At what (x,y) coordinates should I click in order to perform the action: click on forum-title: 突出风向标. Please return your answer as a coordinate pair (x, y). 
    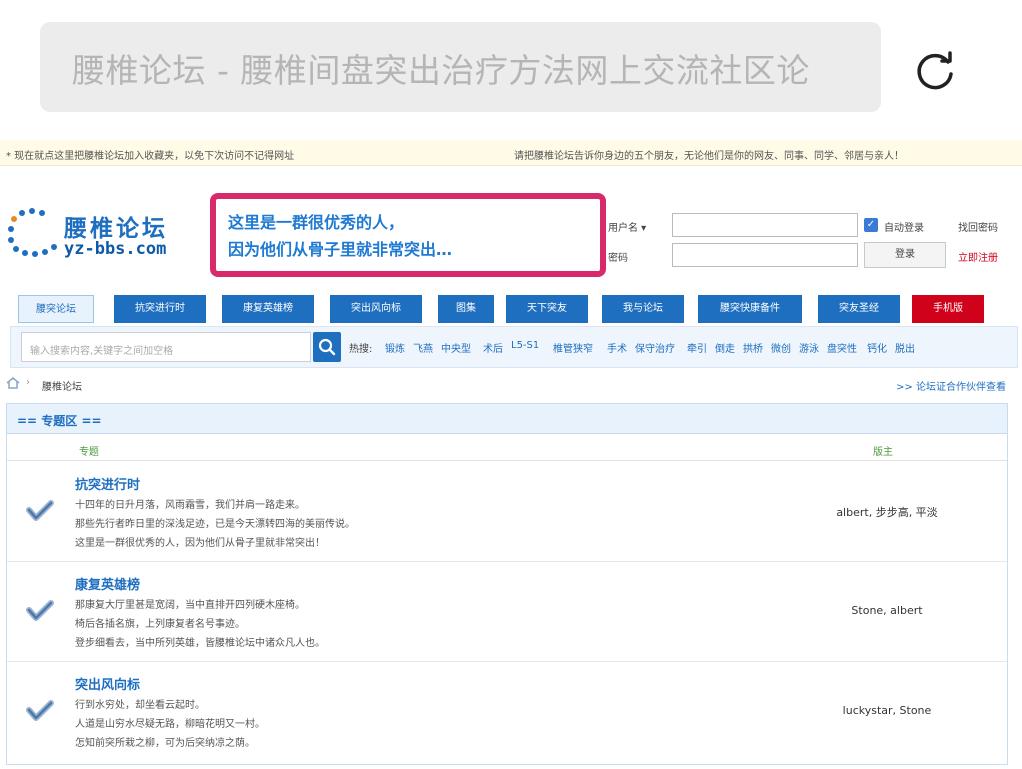
    Looking at the image, I should click on (107, 683).